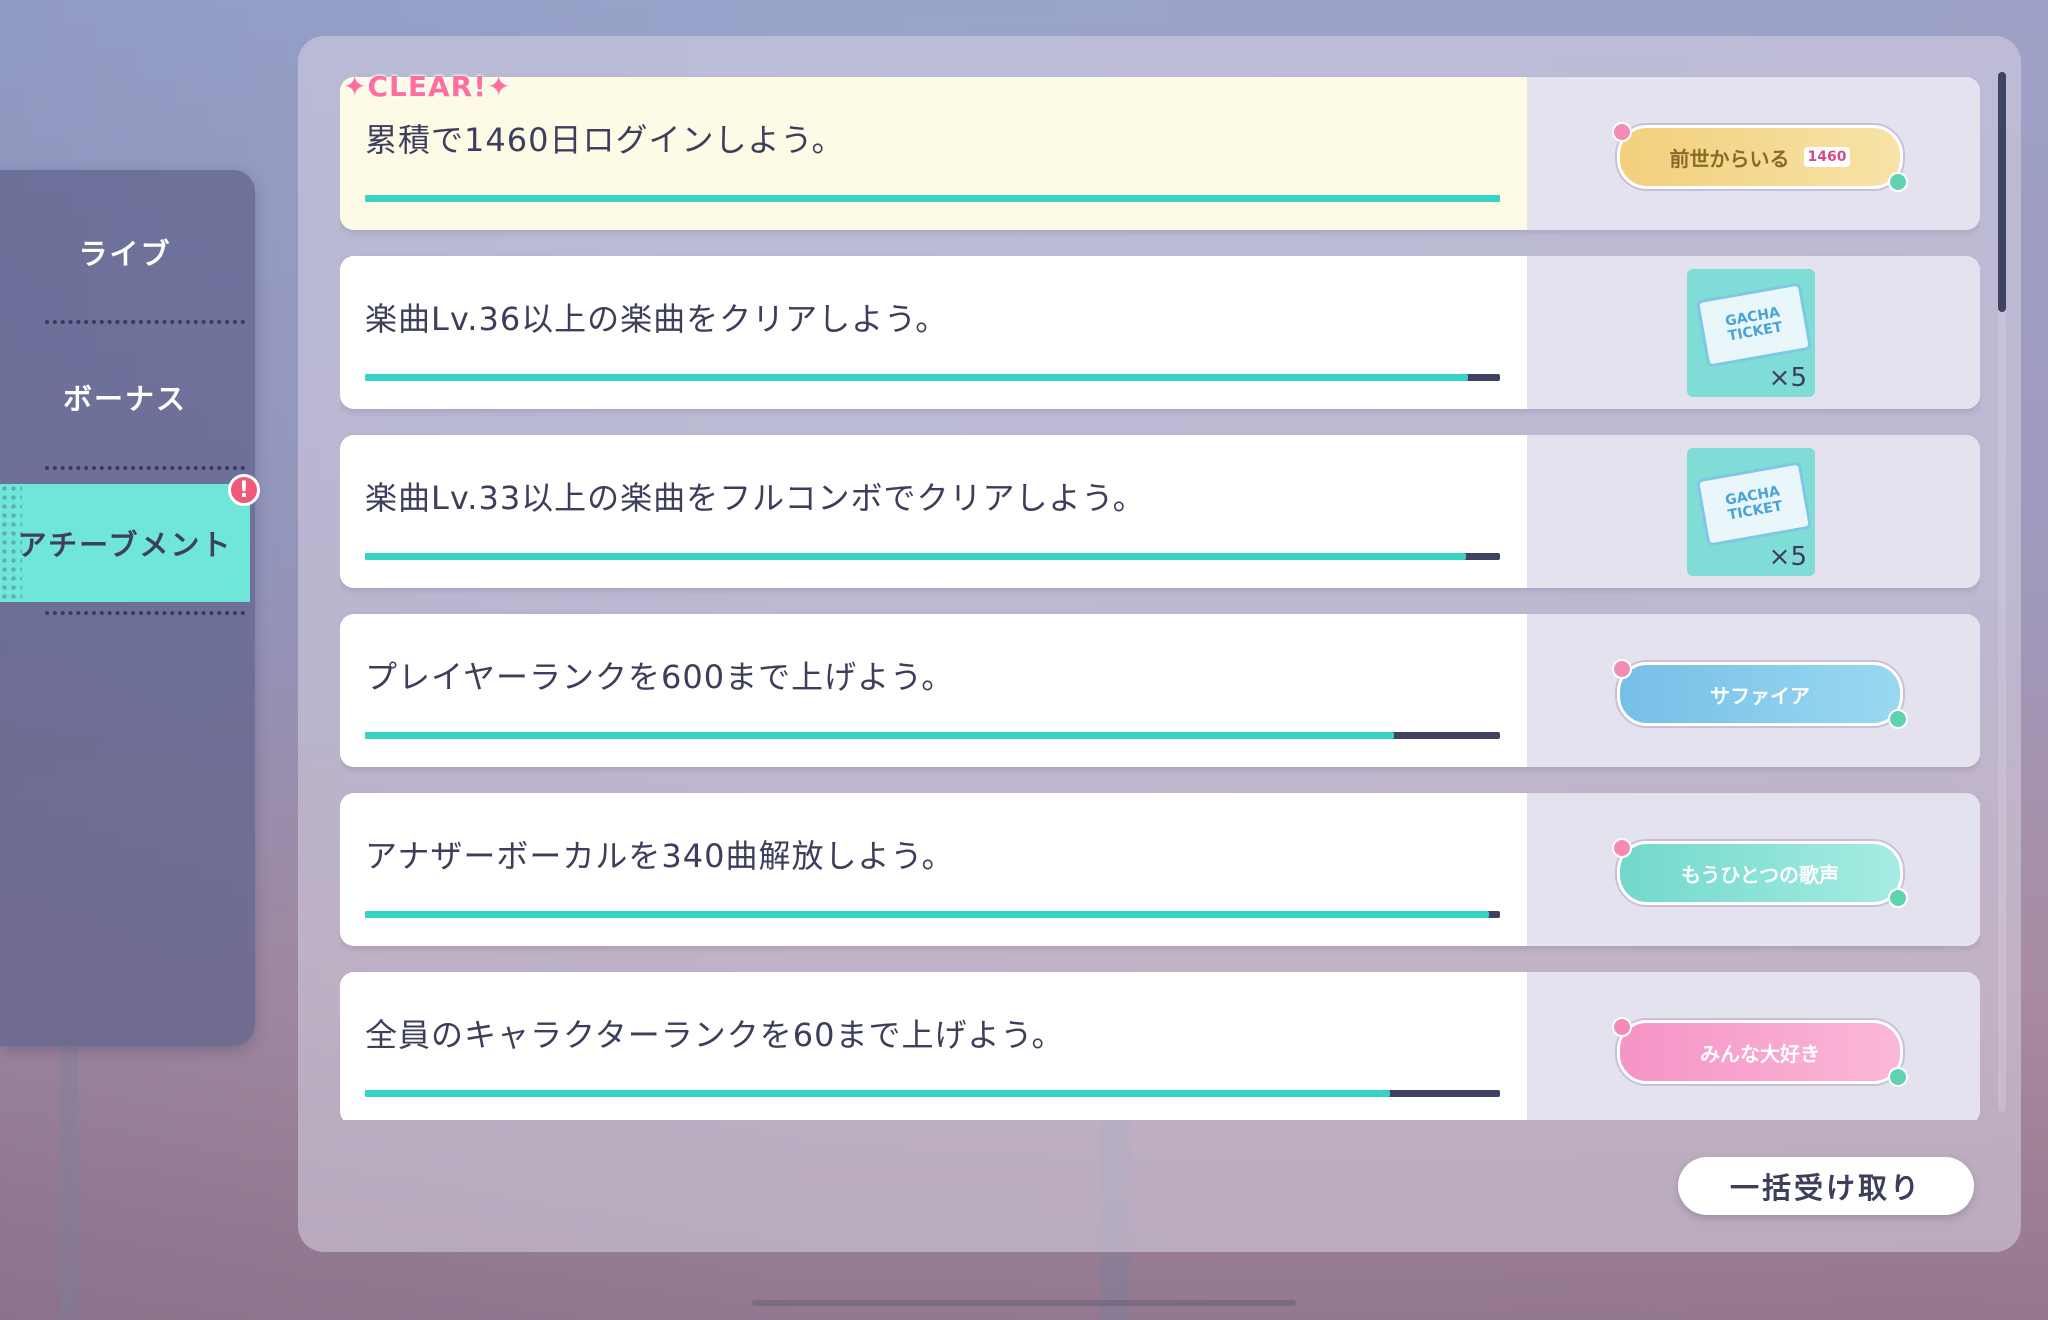 This screenshot has height=1320, width=2048. I want to click on mission-title: 楽曲Lv.36以上の楽曲をクリアしよう。, so click(657, 319).